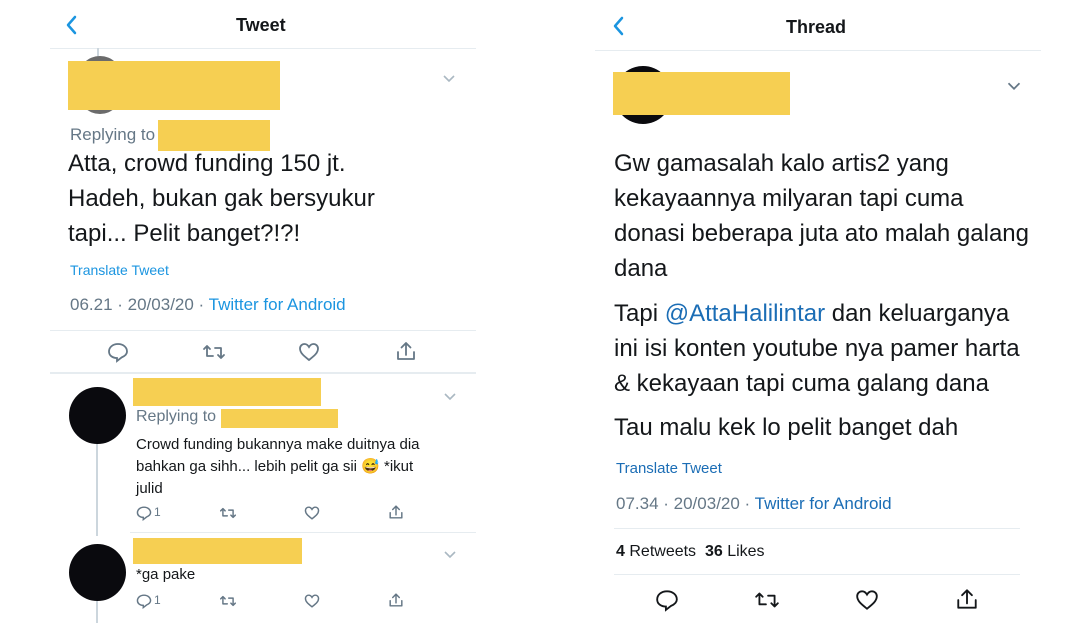 This screenshot has width=1080, height=623. I want to click on page-title: Thread, so click(816, 27).